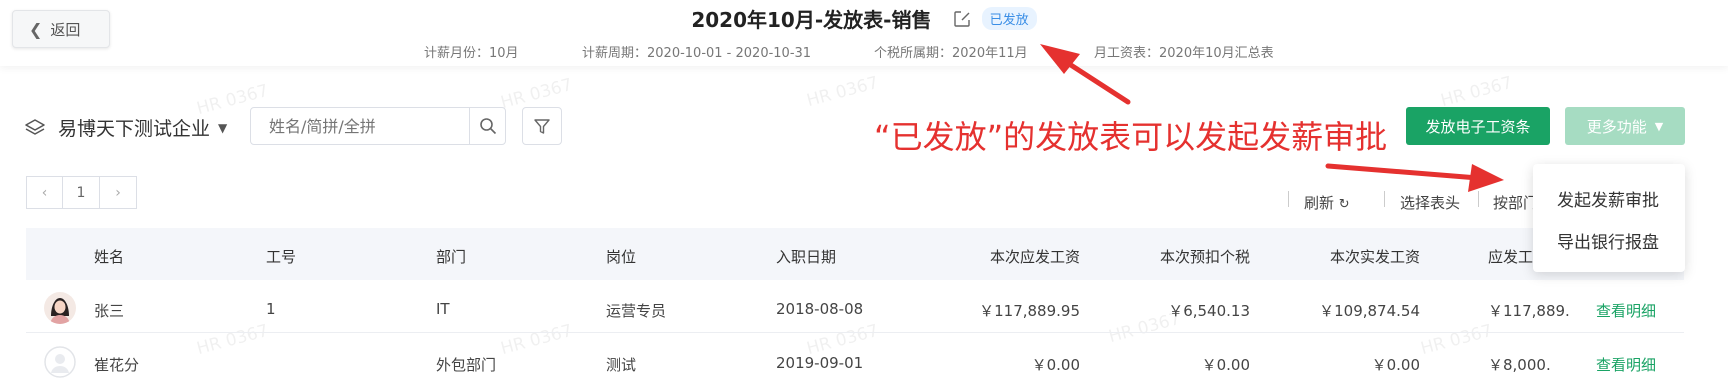 The width and height of the screenshot is (1728, 386). I want to click on monthly-salary-sheet: 月工资表：2020年10月汇总表, so click(1184, 53).